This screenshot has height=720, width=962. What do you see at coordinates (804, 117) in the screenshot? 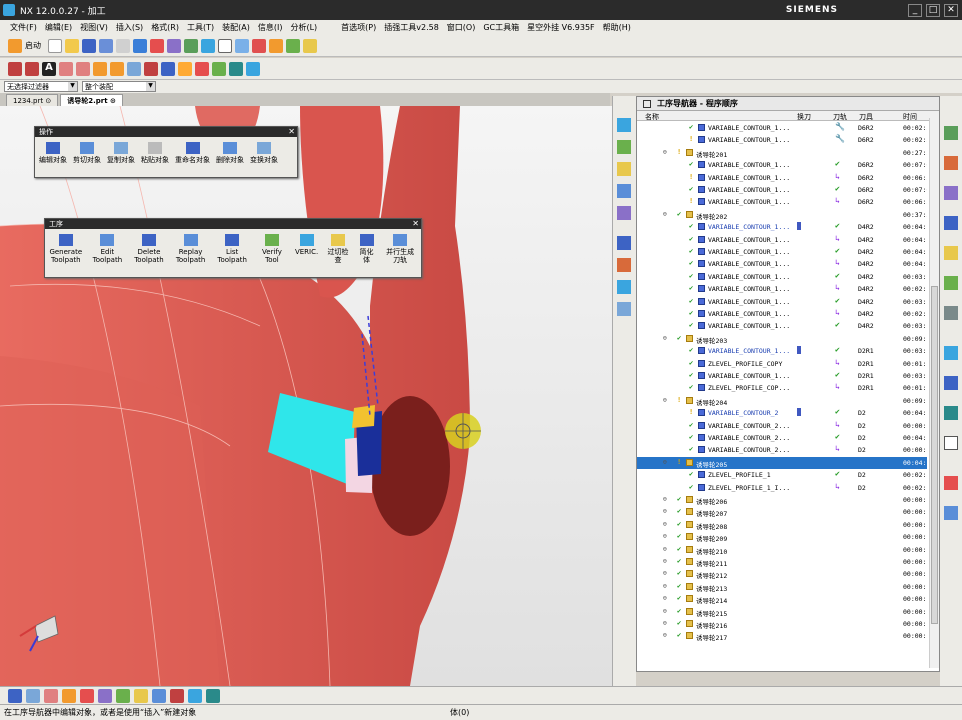
I see `col-tool-change: 换刀` at bounding box center [804, 117].